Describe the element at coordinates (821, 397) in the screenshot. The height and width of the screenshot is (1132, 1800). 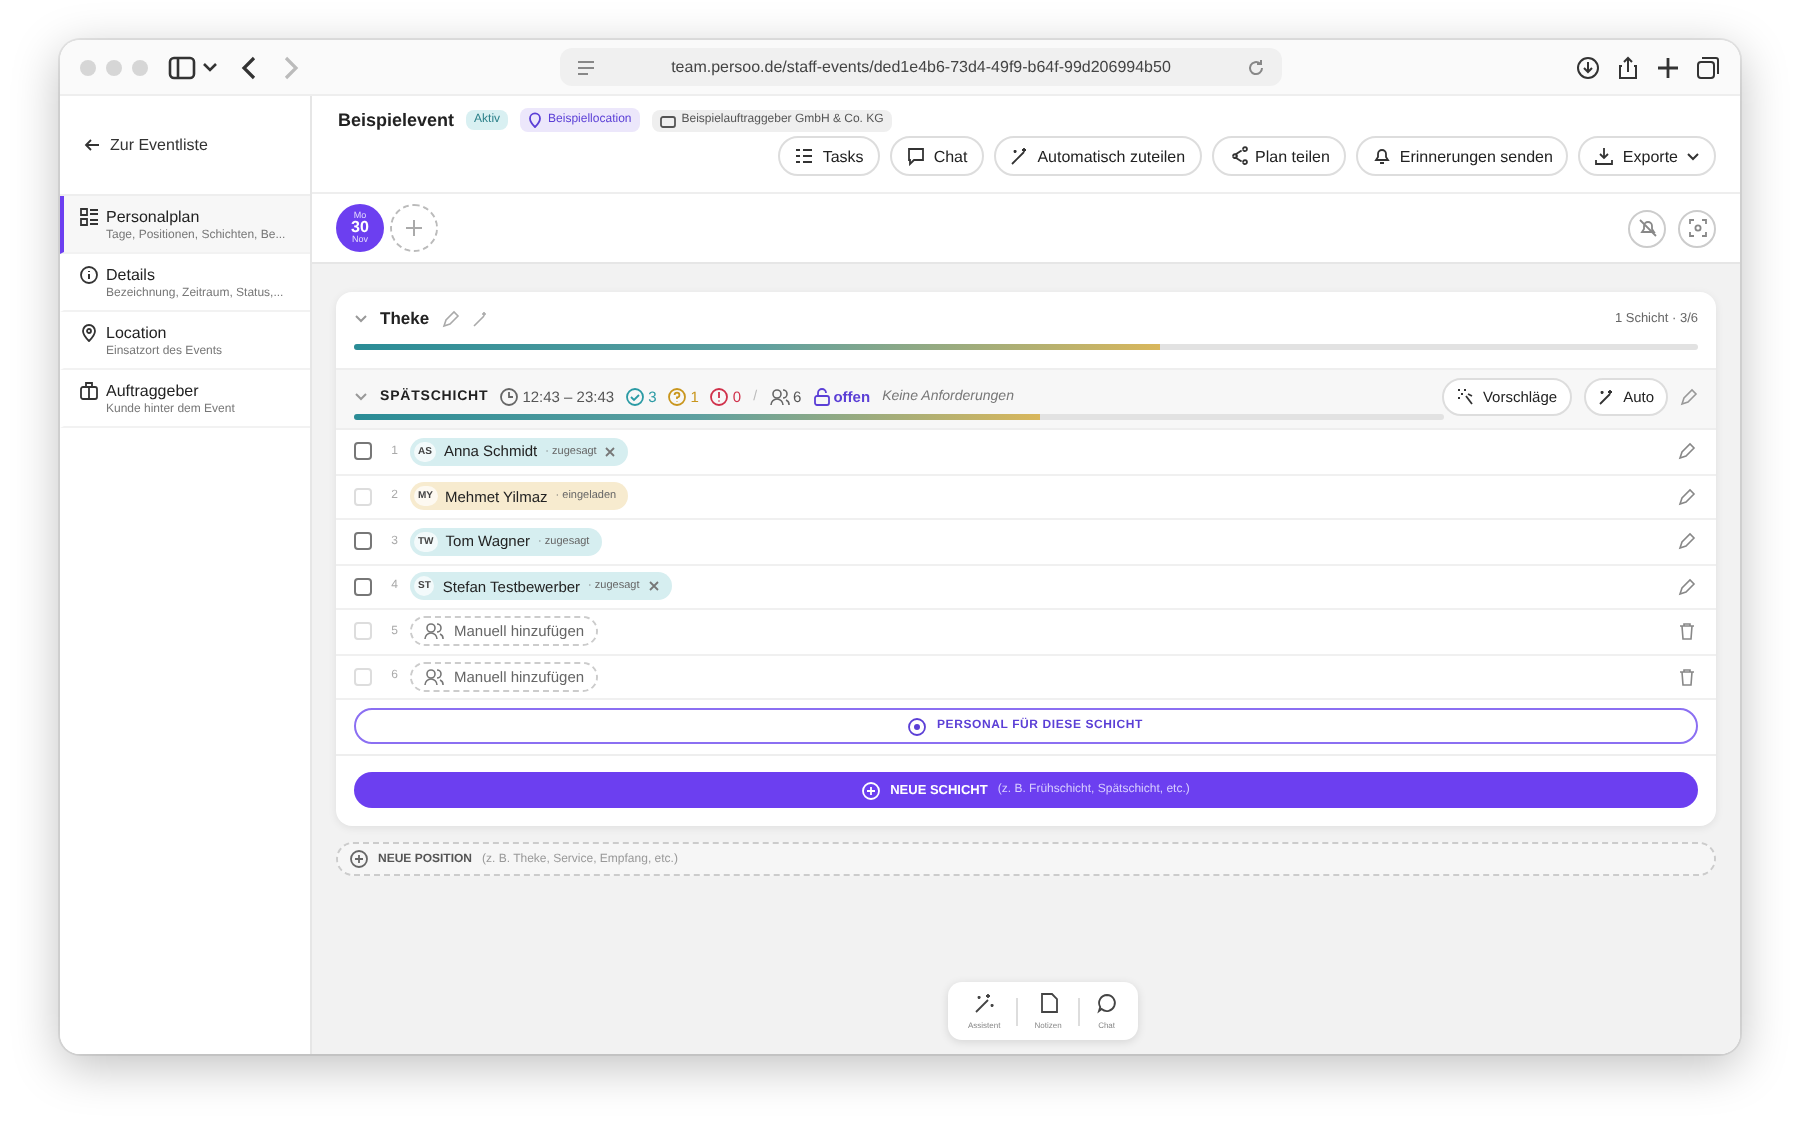
I see `unlocked-icon` at that location.